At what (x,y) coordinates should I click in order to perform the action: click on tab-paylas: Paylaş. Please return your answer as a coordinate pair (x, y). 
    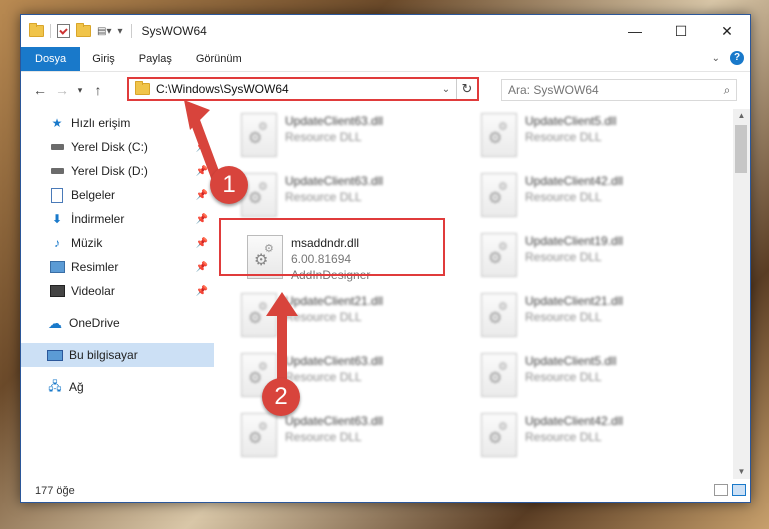
    Looking at the image, I should click on (155, 59).